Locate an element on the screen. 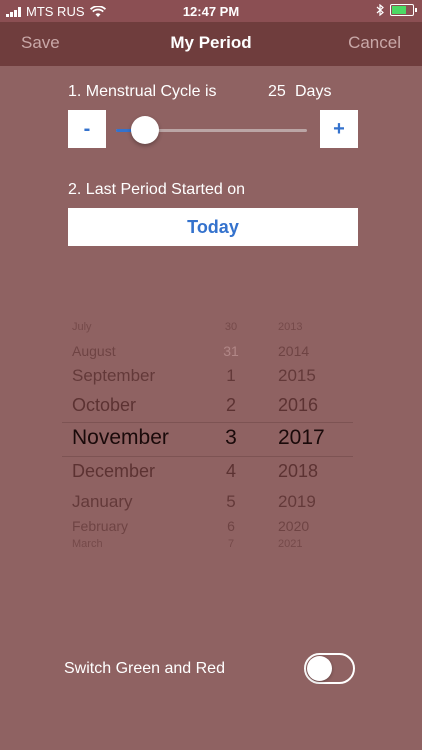 This screenshot has width=422, height=750. picker-month: March is located at coordinates (87, 544).